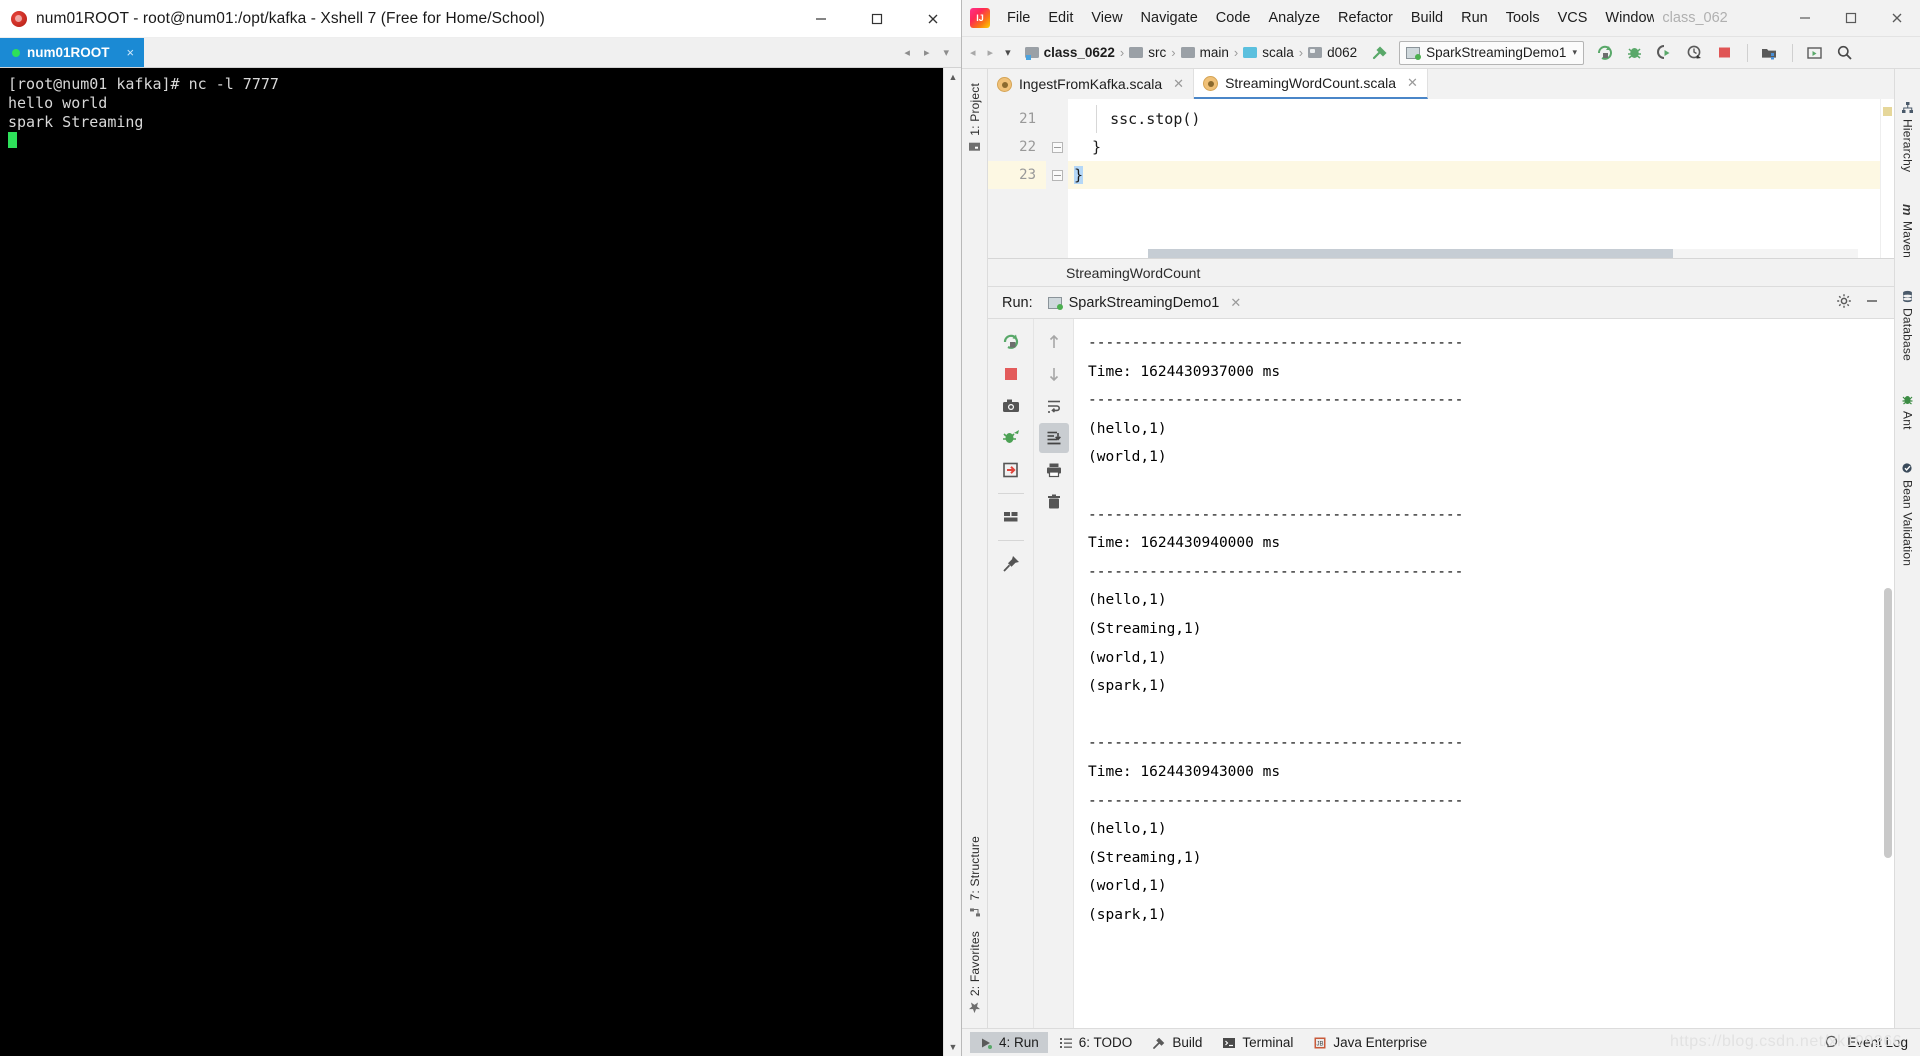 The image size is (1920, 1056). I want to click on sidebar-item-favorites: 2: Favorites, so click(975, 972).